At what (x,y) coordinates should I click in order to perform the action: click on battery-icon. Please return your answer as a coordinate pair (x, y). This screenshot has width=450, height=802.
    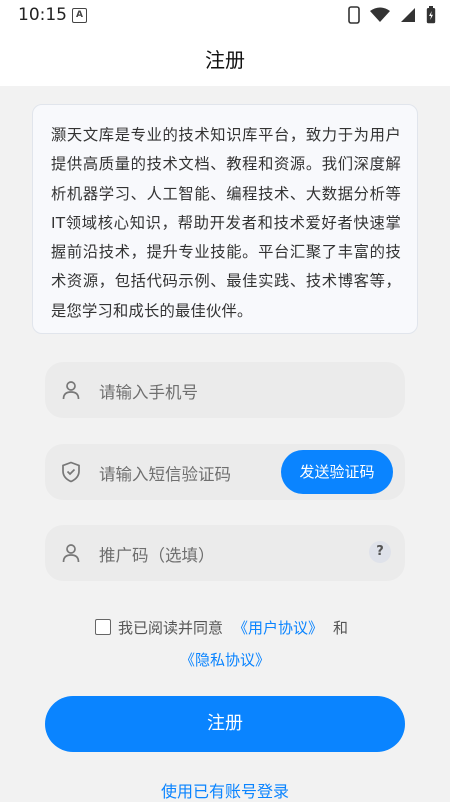
    Looking at the image, I should click on (431, 15).